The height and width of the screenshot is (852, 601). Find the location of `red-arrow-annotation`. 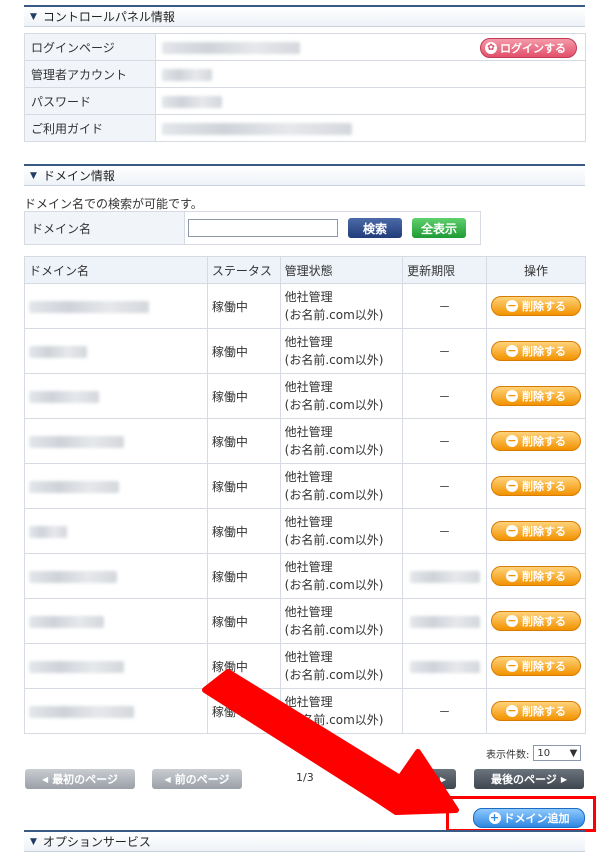

red-arrow-annotation is located at coordinates (330, 742).